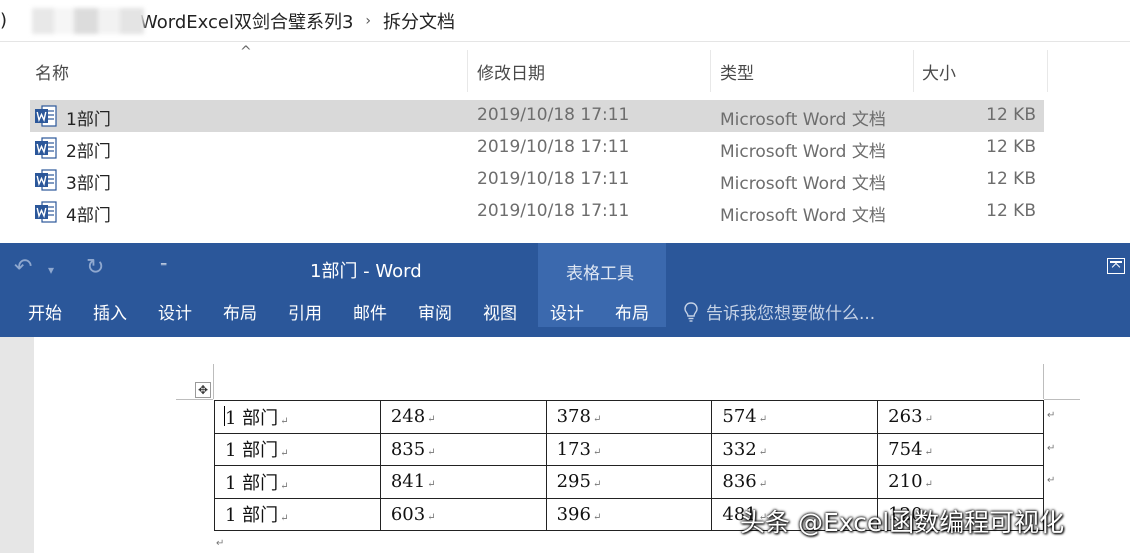  What do you see at coordinates (110, 311) in the screenshot?
I see `tab-insert: 插入` at bounding box center [110, 311].